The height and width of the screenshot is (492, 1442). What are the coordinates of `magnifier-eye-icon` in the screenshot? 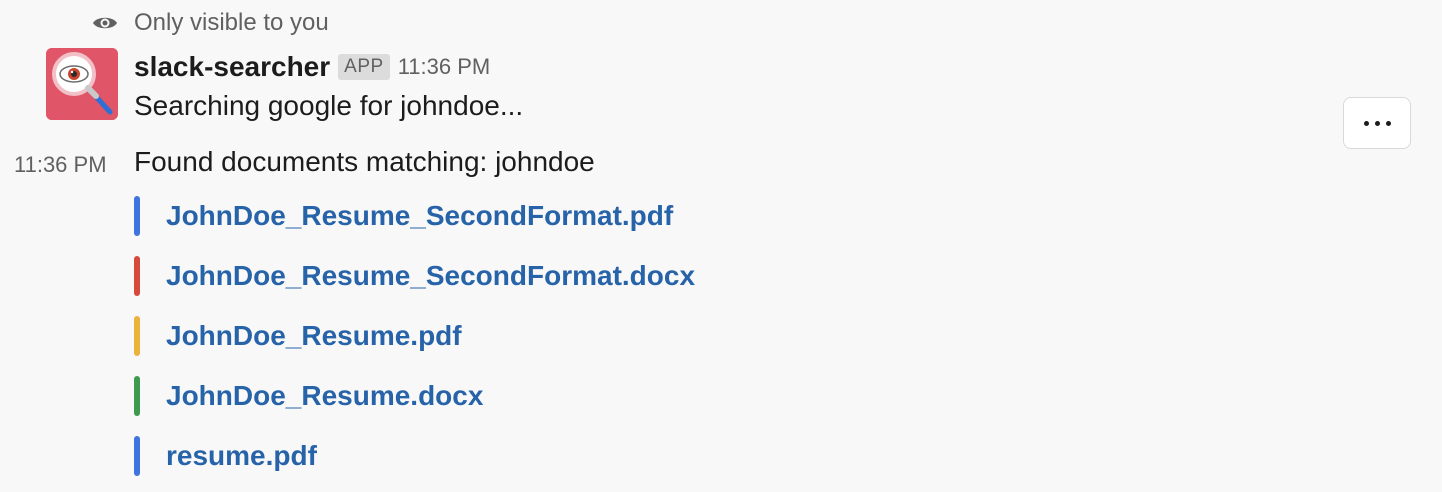 It's located at (82, 84).